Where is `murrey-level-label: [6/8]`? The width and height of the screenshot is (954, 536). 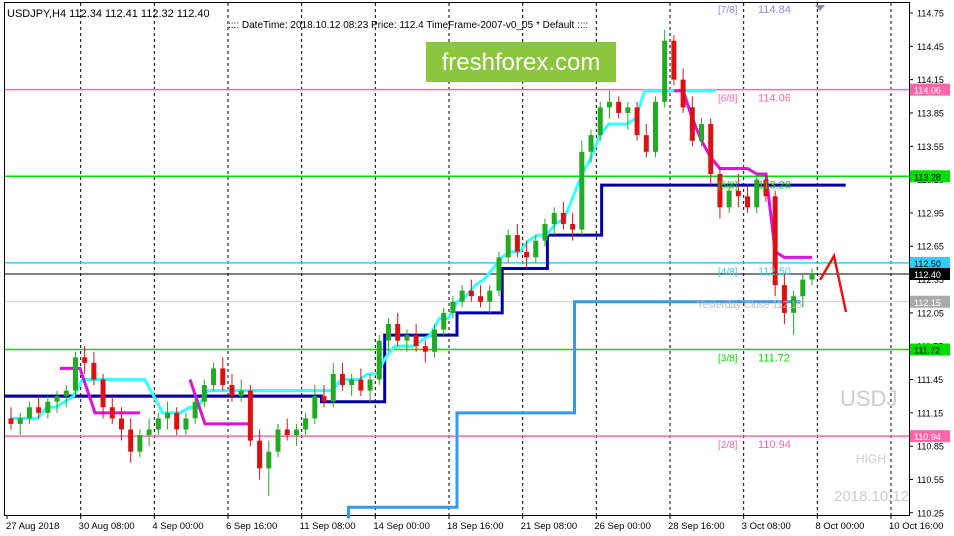 murrey-level-label: [6/8] is located at coordinates (728, 99).